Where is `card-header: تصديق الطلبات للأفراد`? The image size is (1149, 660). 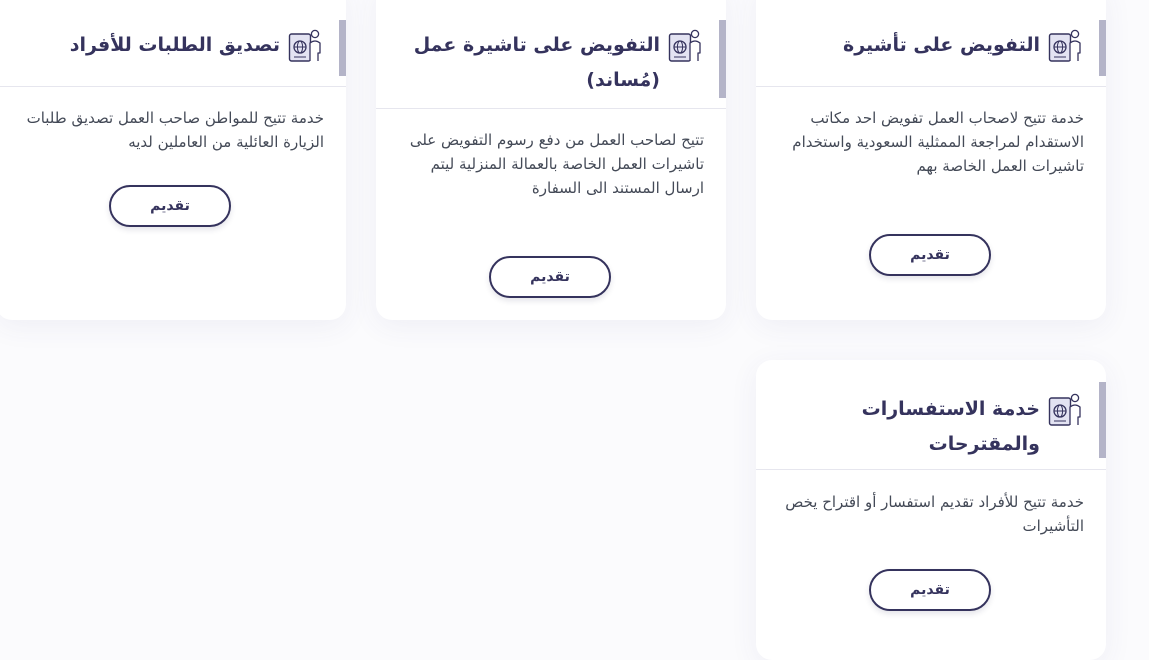
card-header: تصديق الطلبات للأفراد is located at coordinates (173, 43).